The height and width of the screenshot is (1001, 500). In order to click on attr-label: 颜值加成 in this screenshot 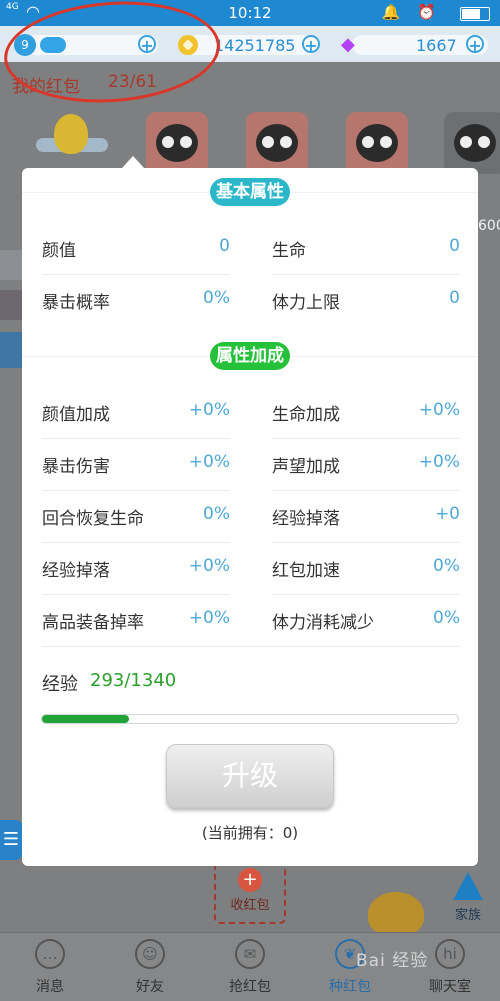, I will do `click(76, 415)`.